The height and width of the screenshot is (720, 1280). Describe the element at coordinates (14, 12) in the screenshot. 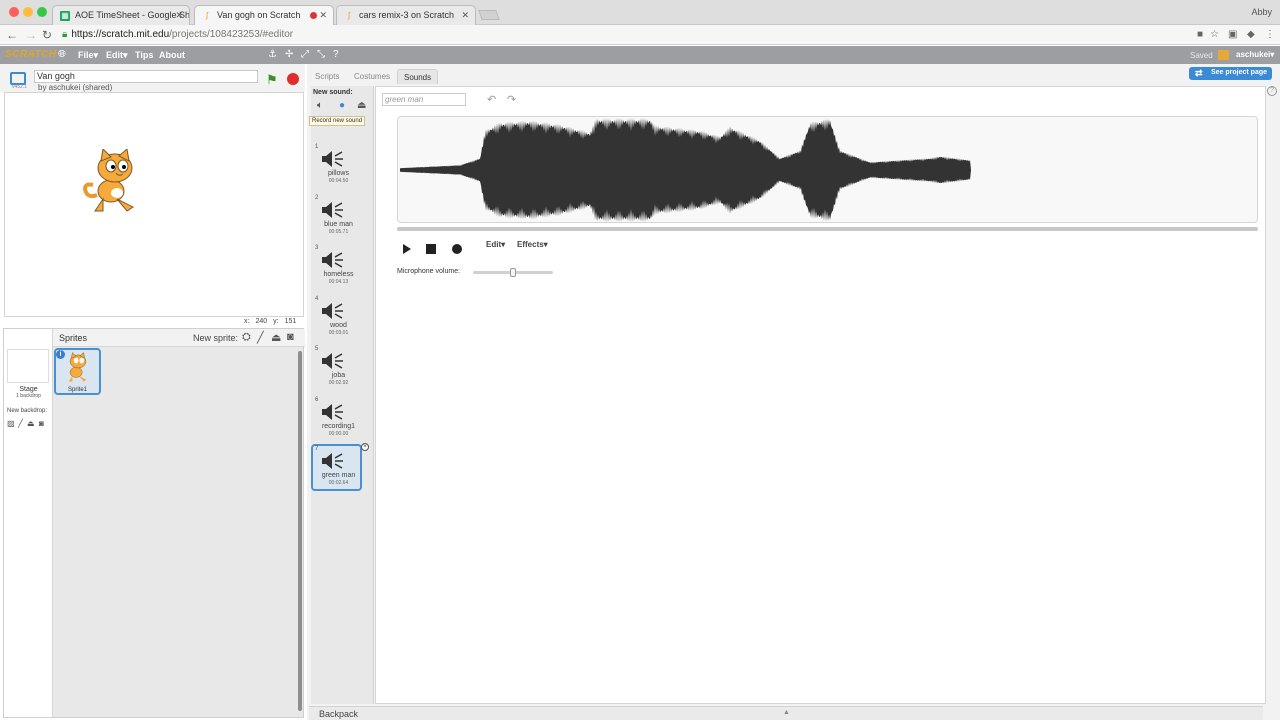

I see `close-window-button` at that location.